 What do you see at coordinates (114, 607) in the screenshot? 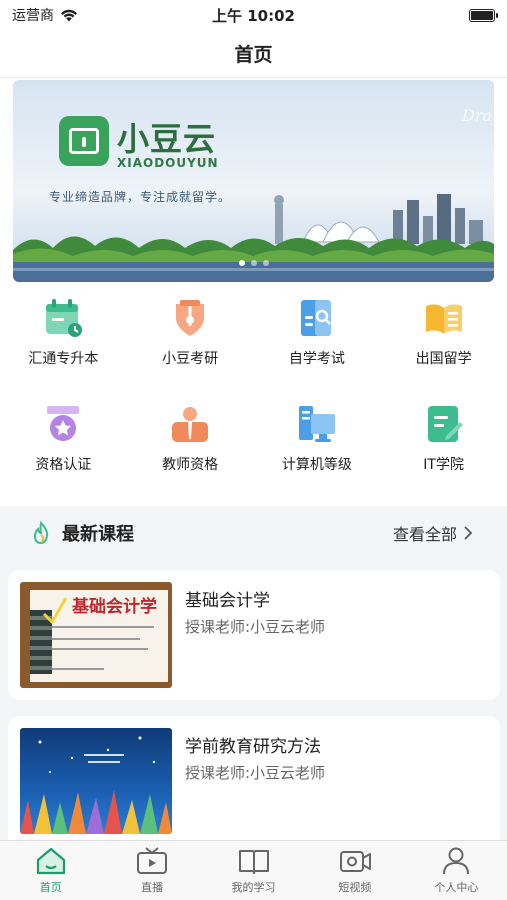
I see `thumbnail-title: 基础会计学` at bounding box center [114, 607].